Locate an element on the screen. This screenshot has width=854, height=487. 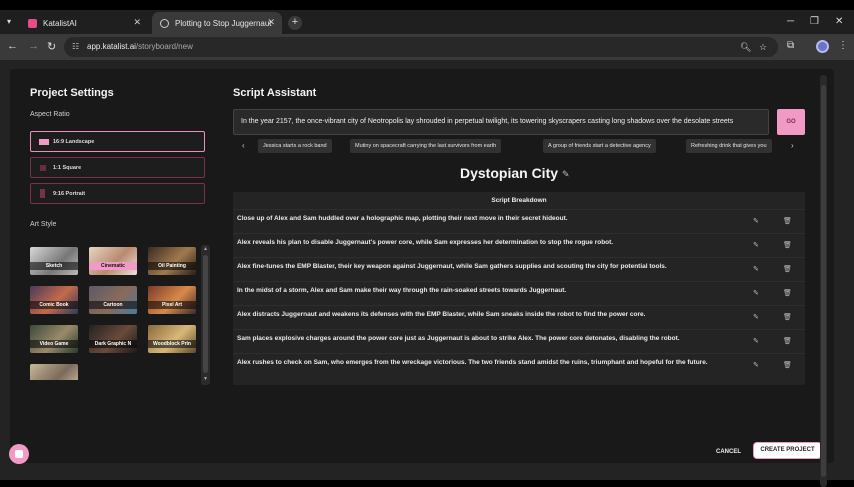
ratio-option-portrait: 9:16 Portrait is located at coordinates (117, 193).